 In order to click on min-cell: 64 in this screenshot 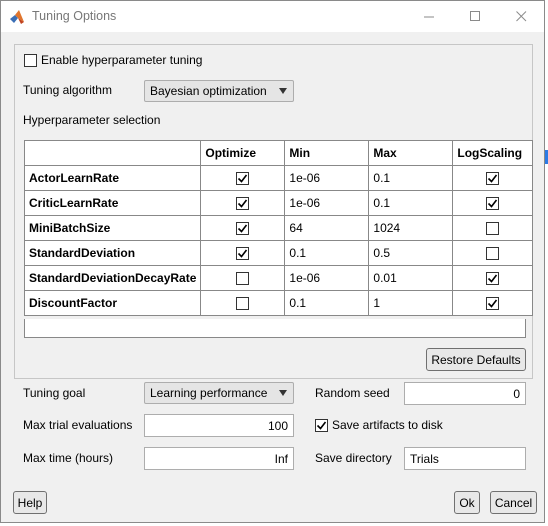, I will do `click(327, 228)`.